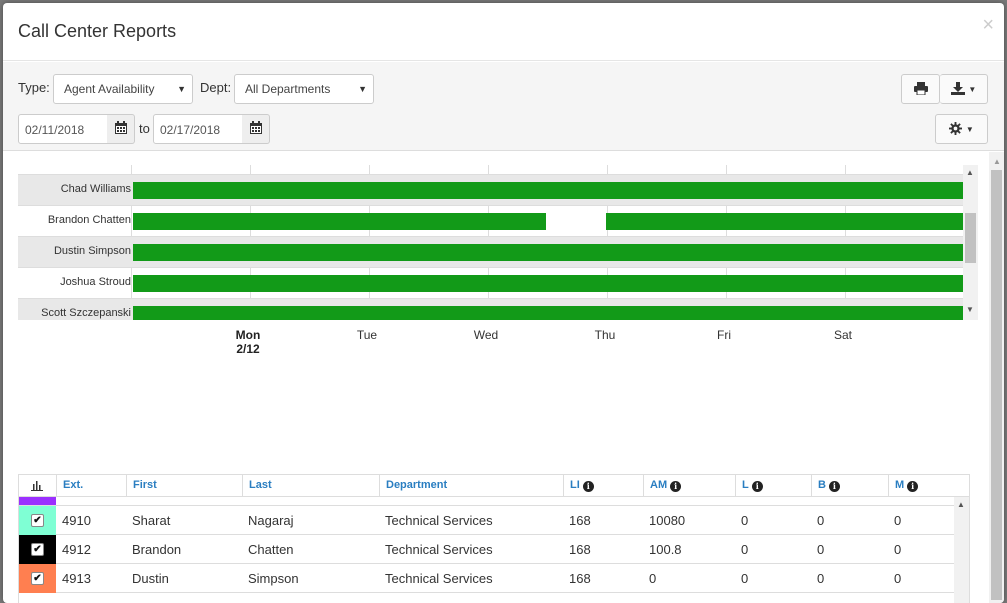 This screenshot has height=603, width=1007. I want to click on dept-select: All Departments ▼, so click(304, 89).